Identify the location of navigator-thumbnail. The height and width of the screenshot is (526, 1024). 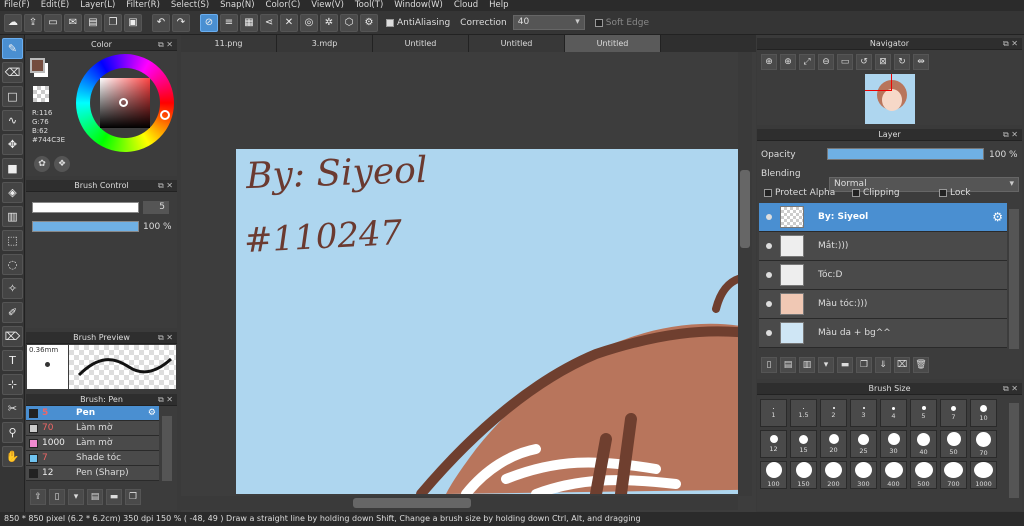
(890, 99).